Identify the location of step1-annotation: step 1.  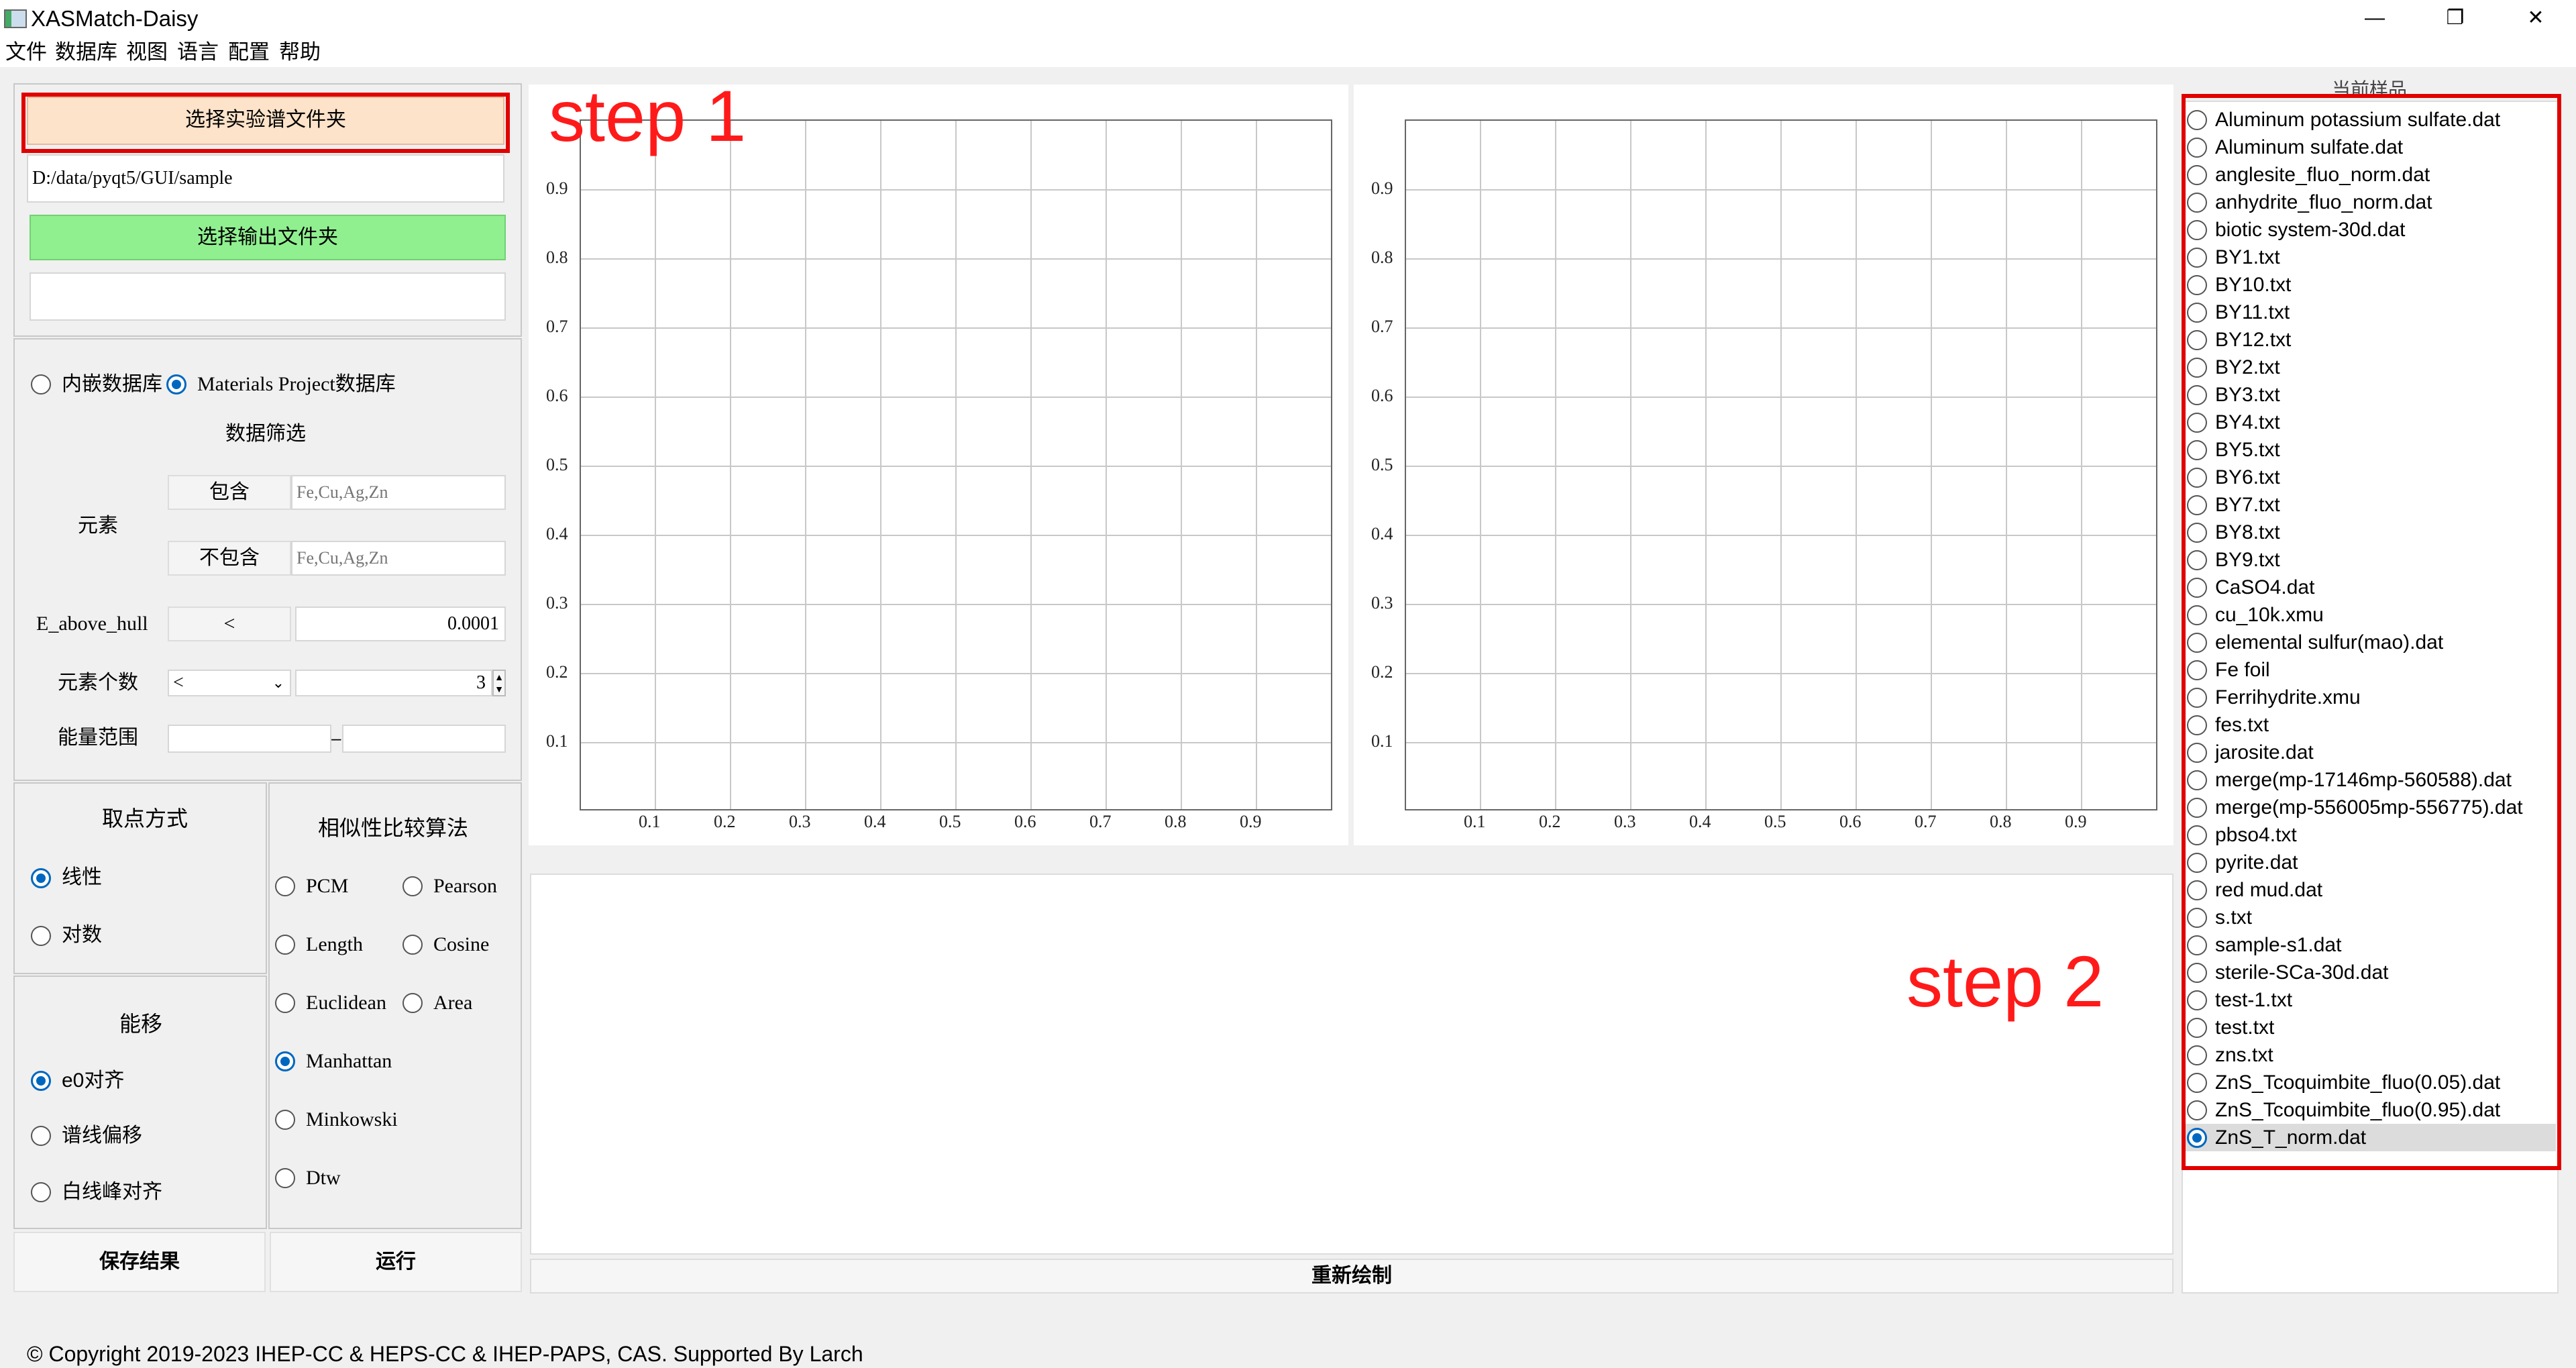
(648, 115).